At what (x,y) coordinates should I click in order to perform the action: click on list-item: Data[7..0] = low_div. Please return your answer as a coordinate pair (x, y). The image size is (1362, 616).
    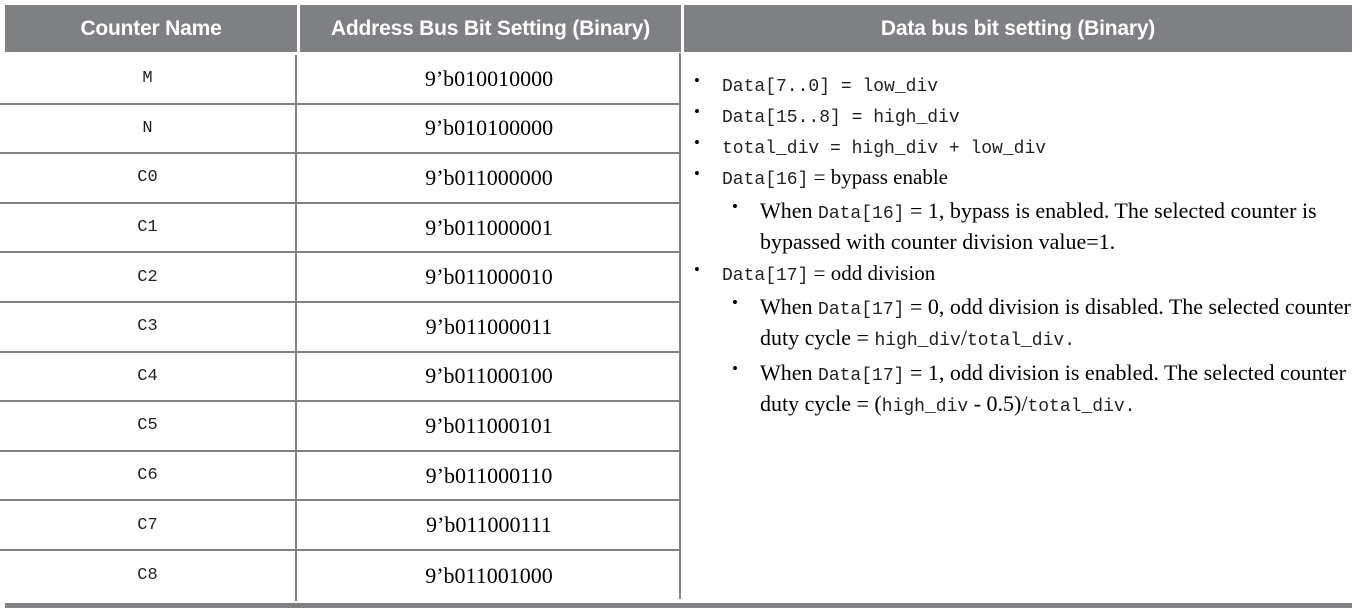
    Looking at the image, I should click on (1028, 84).